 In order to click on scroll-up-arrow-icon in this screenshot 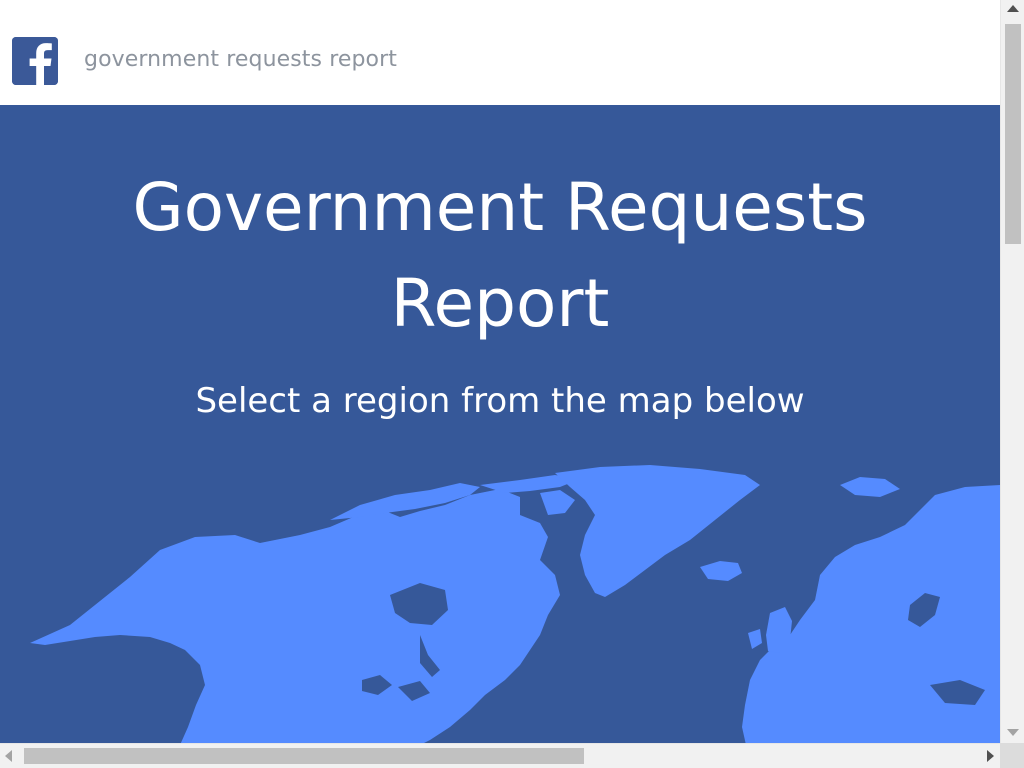, I will do `click(1013, 8)`.